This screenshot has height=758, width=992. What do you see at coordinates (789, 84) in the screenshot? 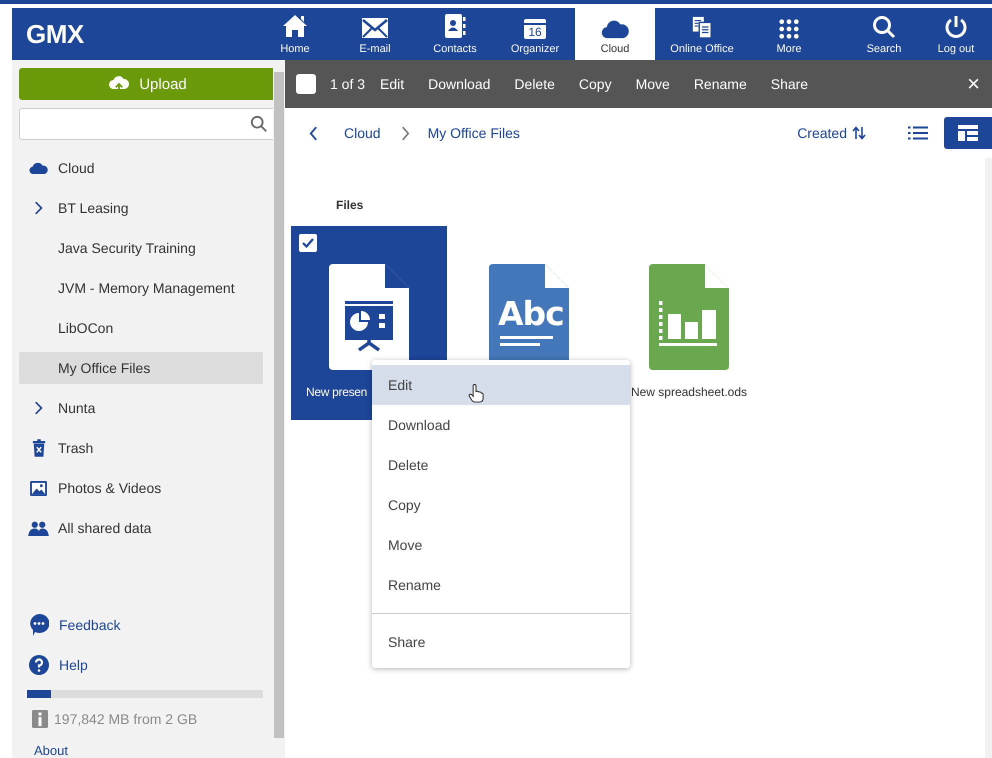
I see `toolbar-action: Share` at bounding box center [789, 84].